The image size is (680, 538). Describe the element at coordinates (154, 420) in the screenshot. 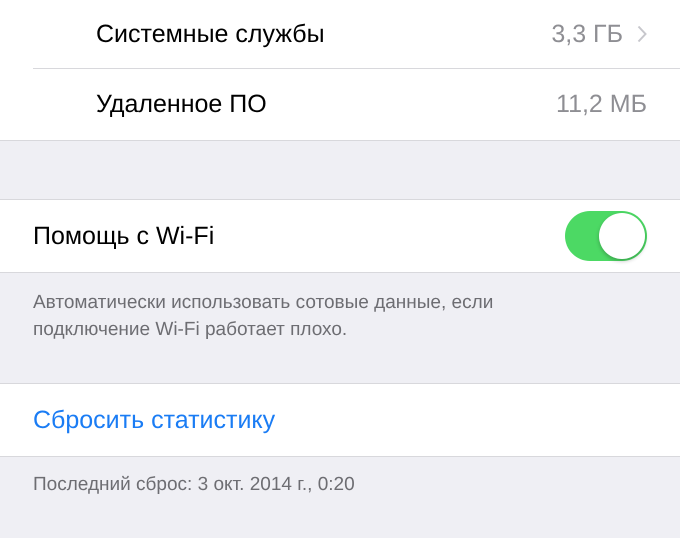

I see `reset-link: Сбросить статистику` at that location.